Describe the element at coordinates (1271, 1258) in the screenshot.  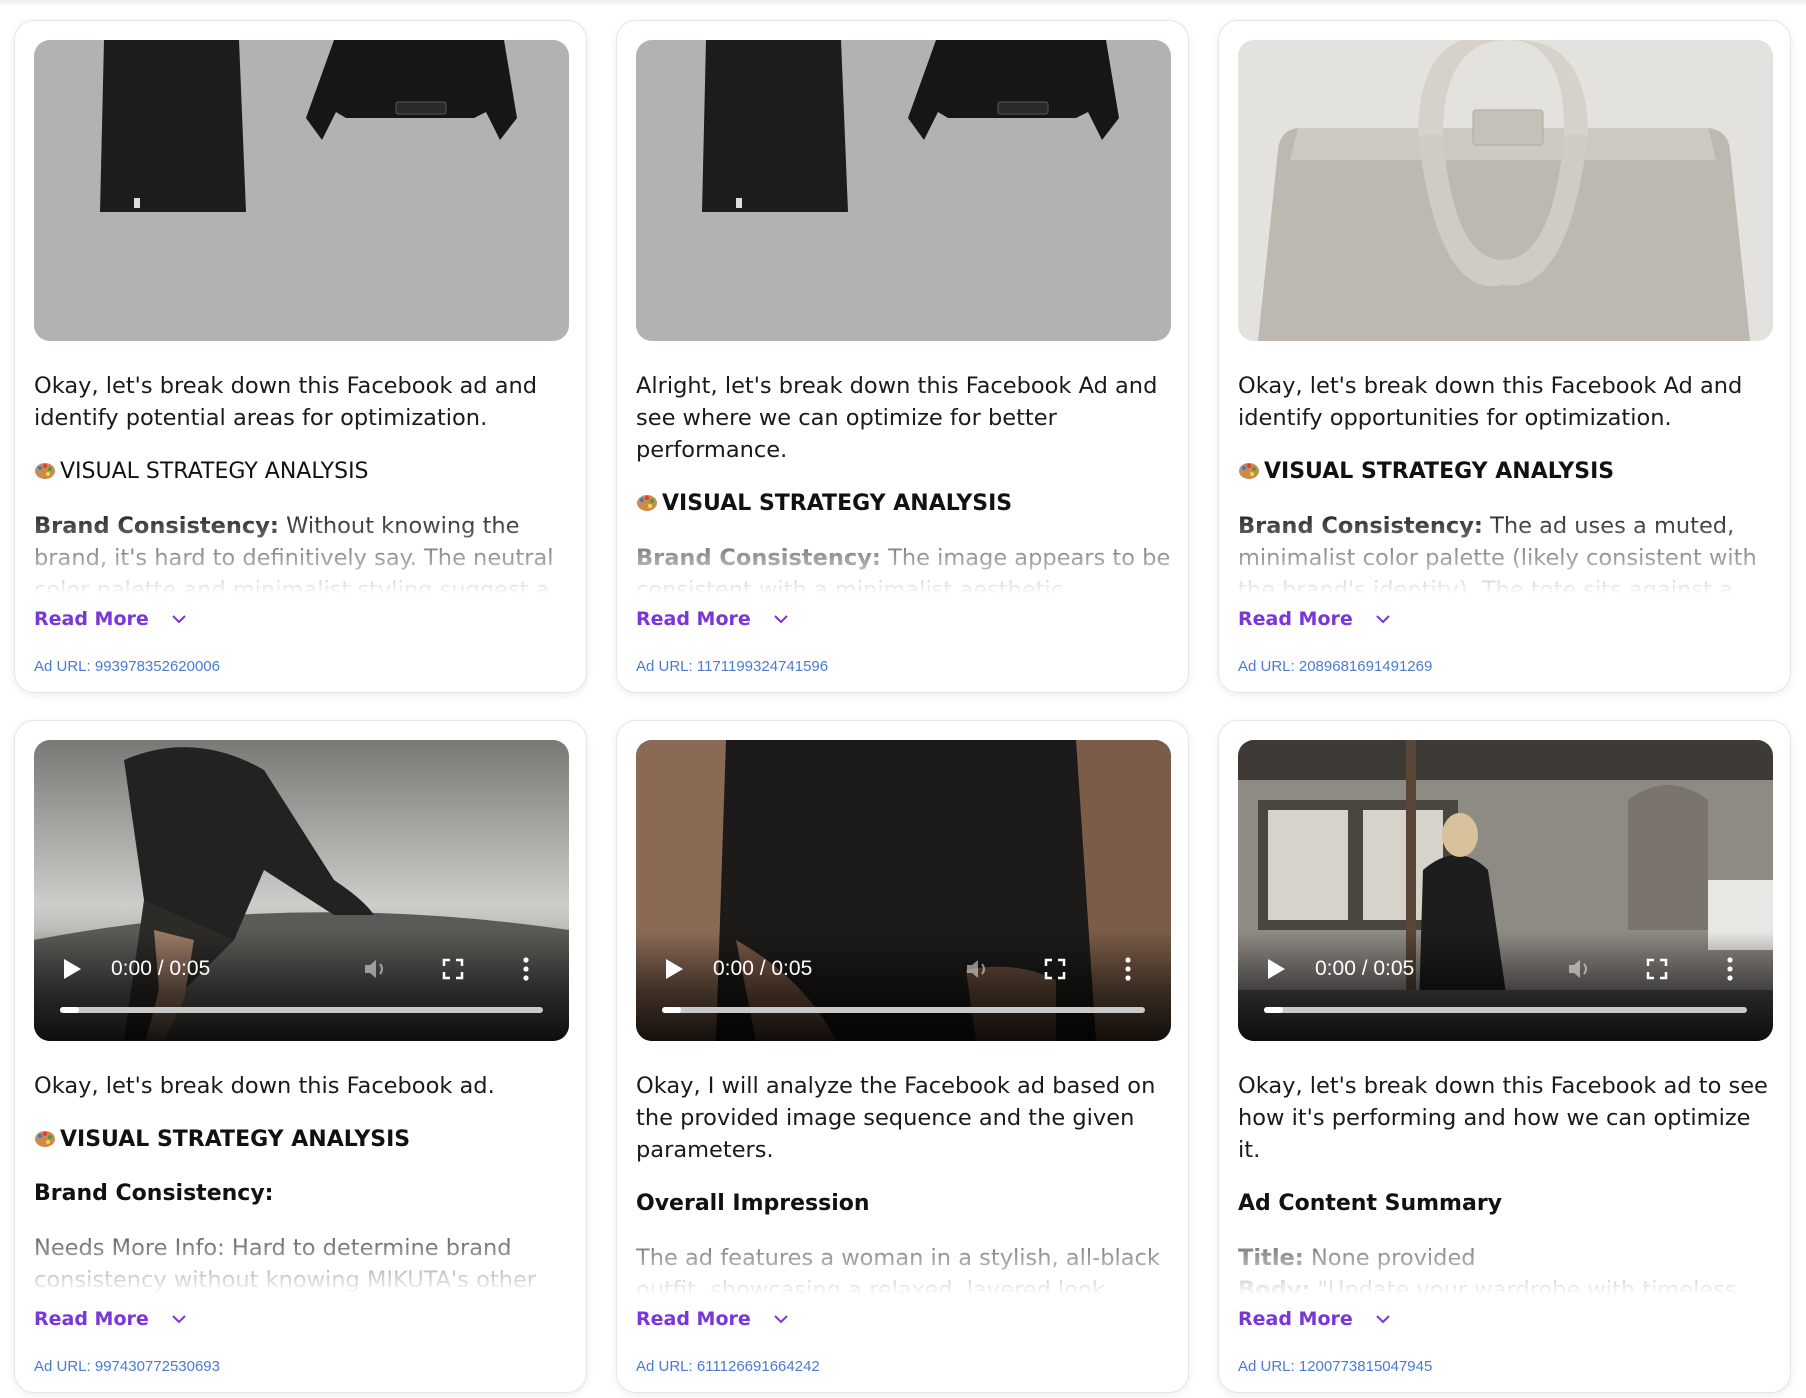
I see `title-label: Title:` at that location.